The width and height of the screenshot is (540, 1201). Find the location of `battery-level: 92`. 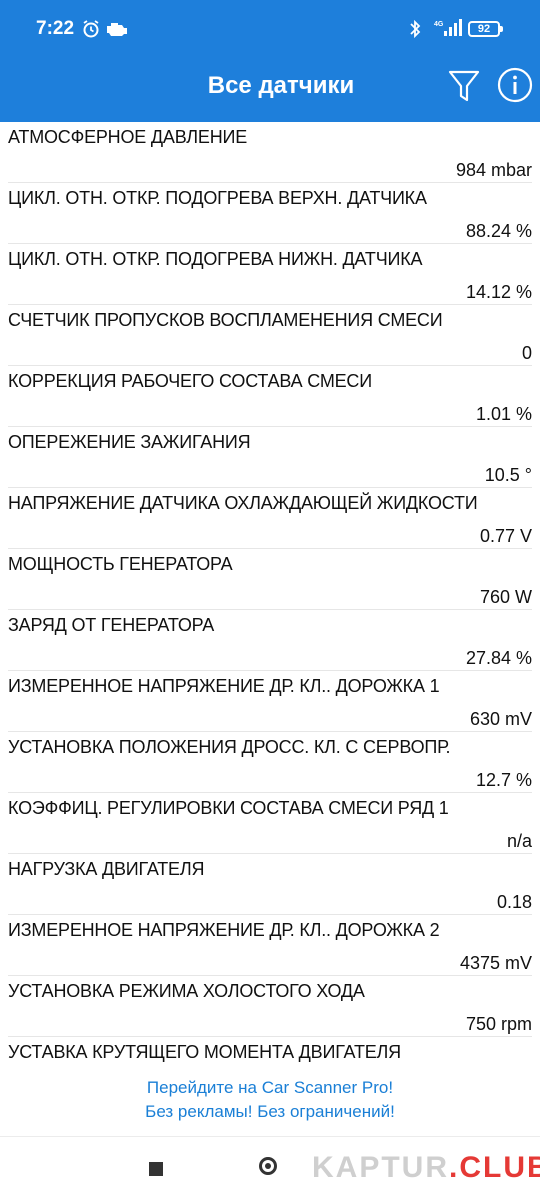

battery-level: 92 is located at coordinates (484, 29).